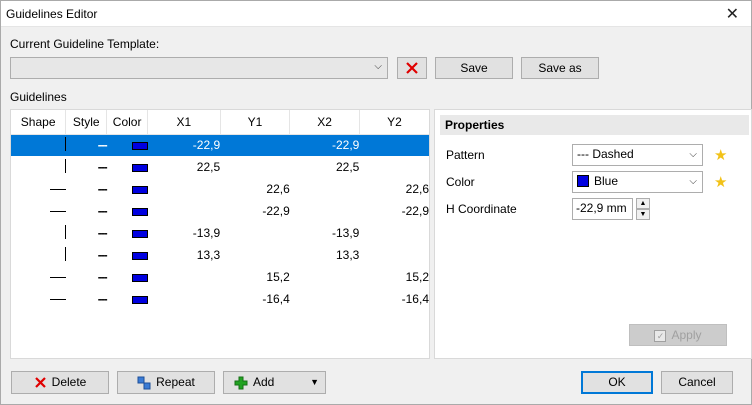  What do you see at coordinates (274, 382) in the screenshot?
I see `add-button: Add ▼` at bounding box center [274, 382].